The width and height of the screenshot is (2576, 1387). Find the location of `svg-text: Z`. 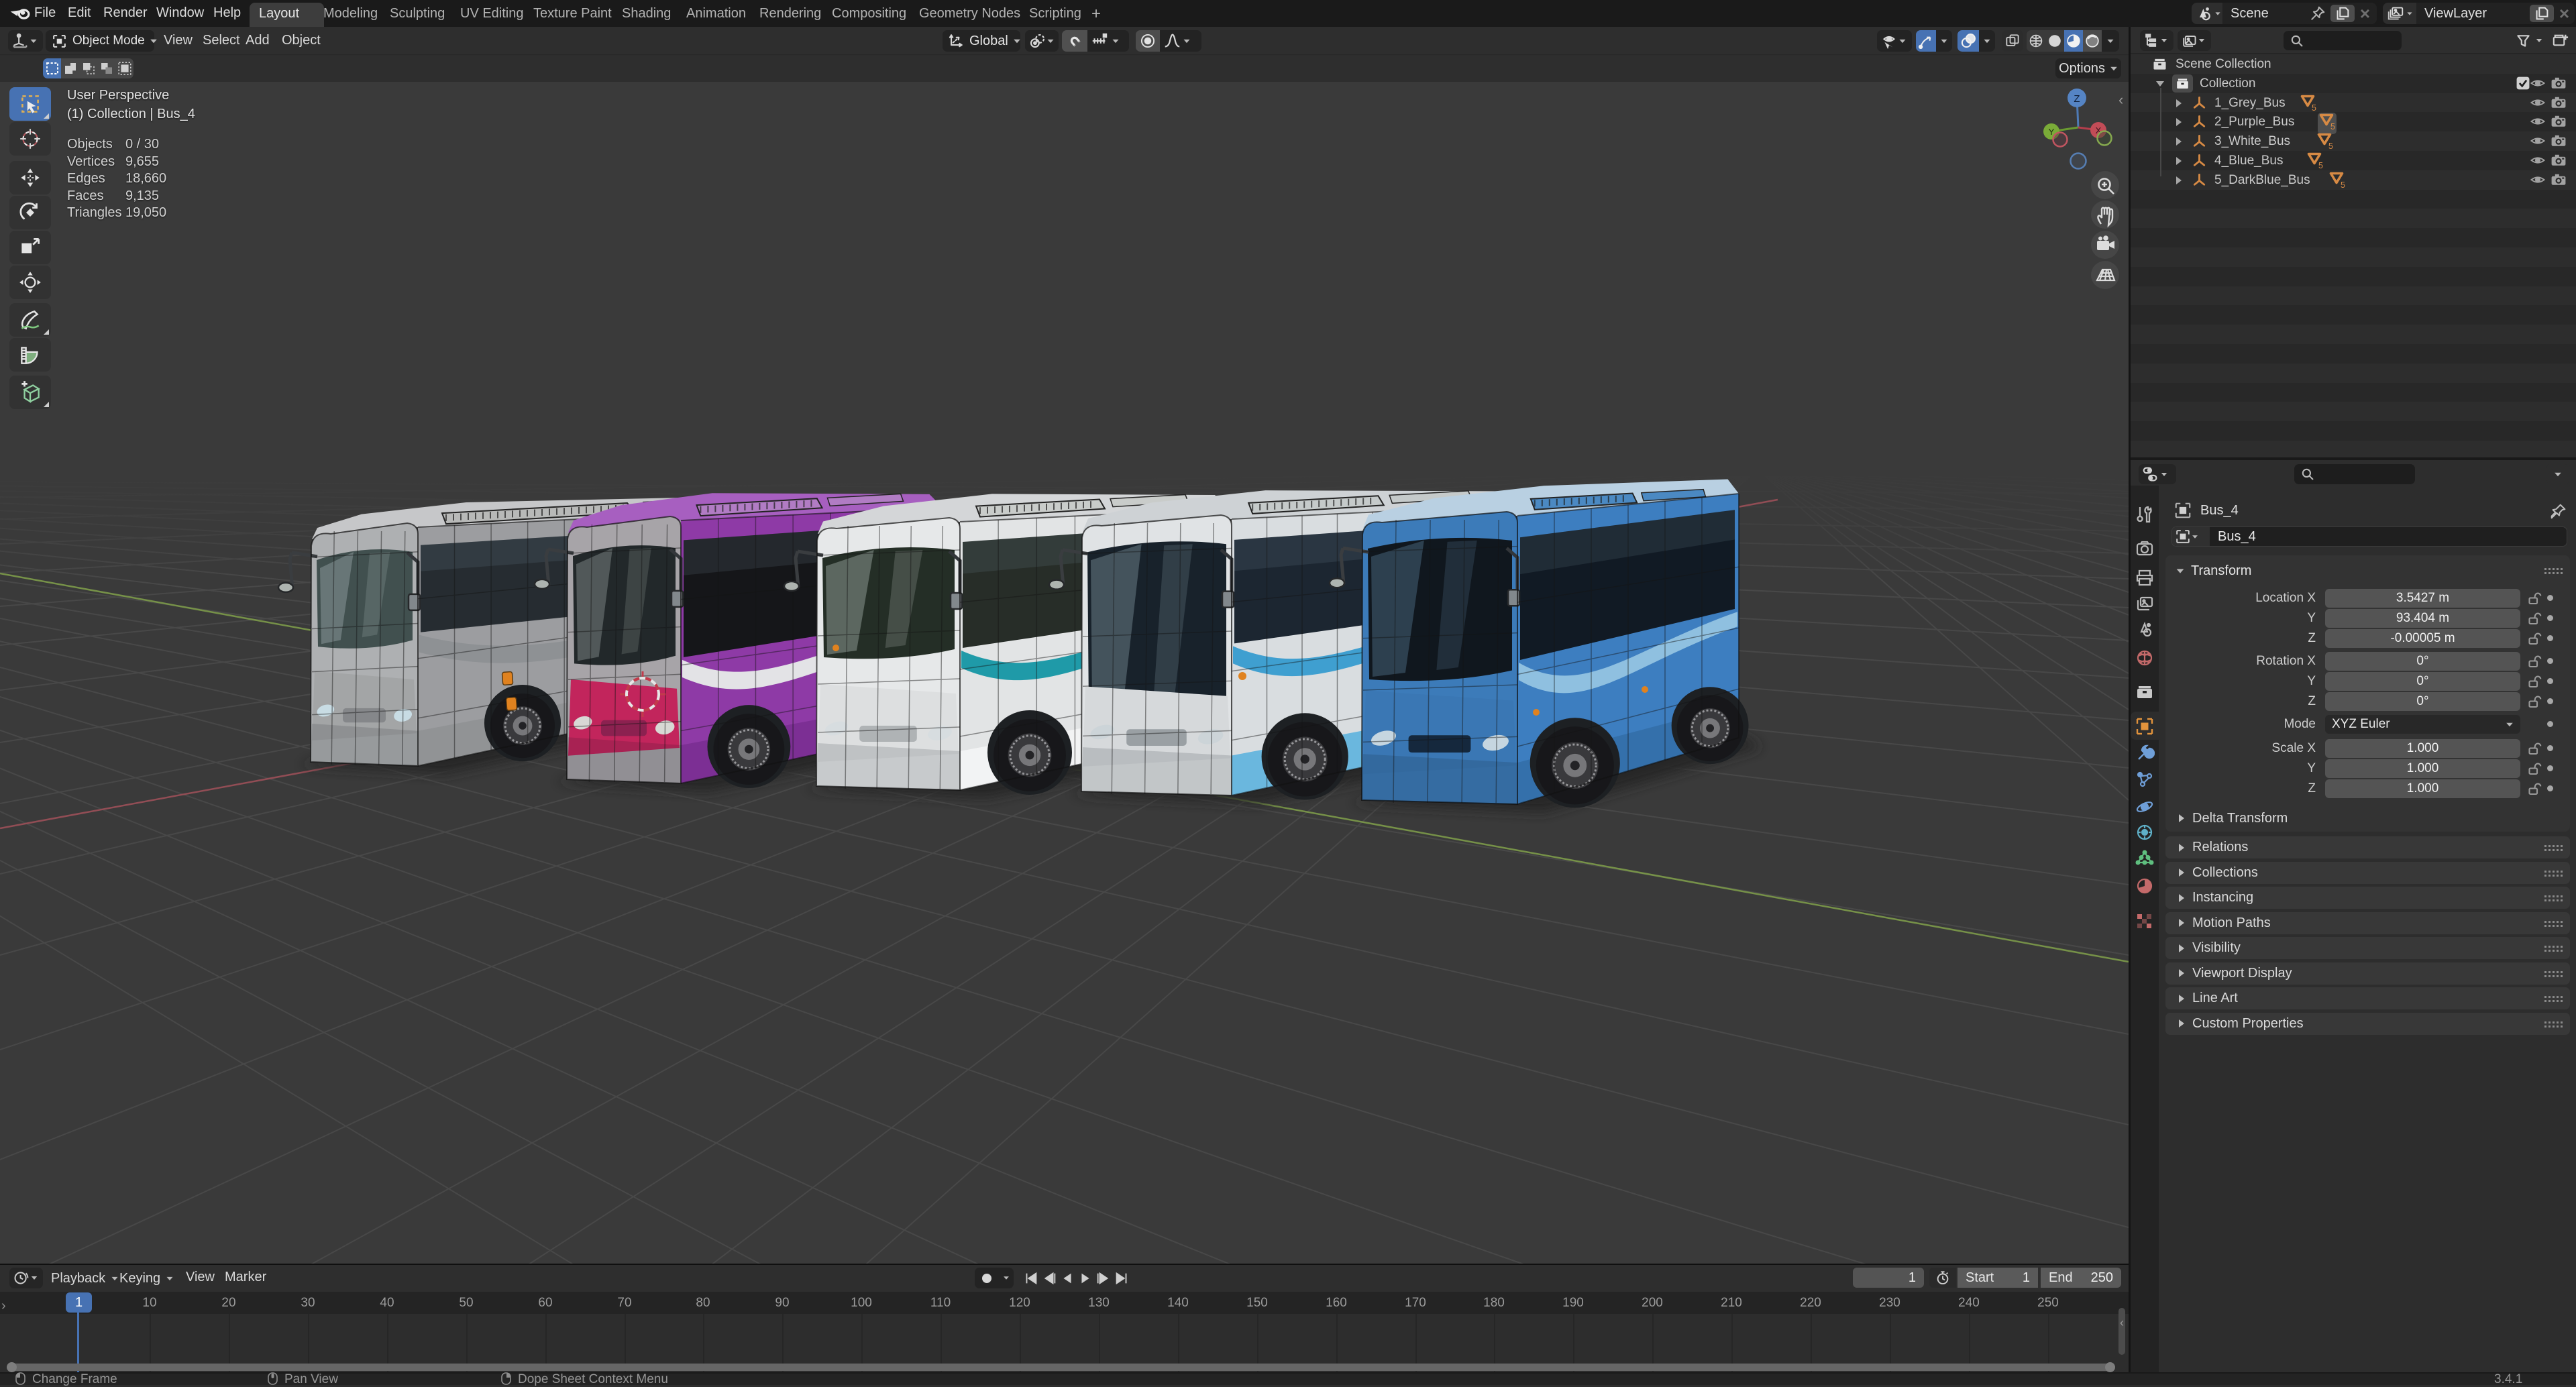

svg-text: Z is located at coordinates (2077, 99).